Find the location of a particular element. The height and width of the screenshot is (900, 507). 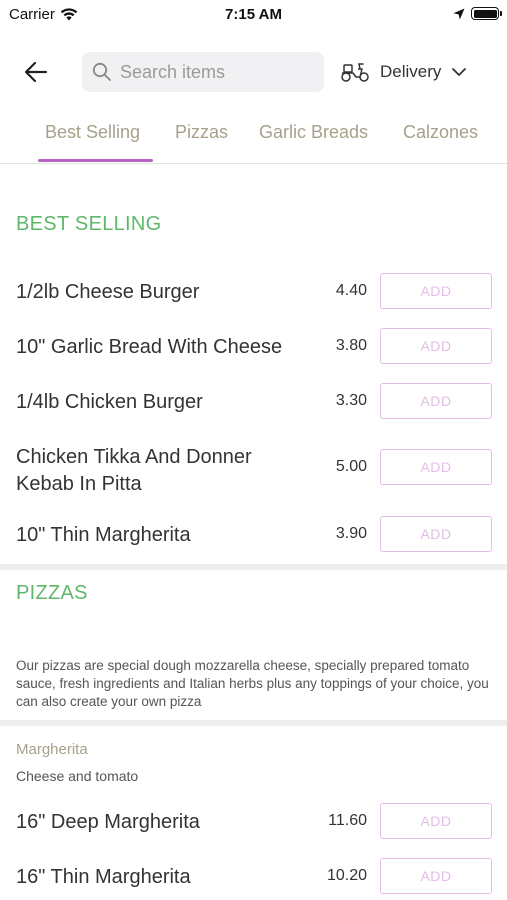

search-icon is located at coordinates (101, 71).